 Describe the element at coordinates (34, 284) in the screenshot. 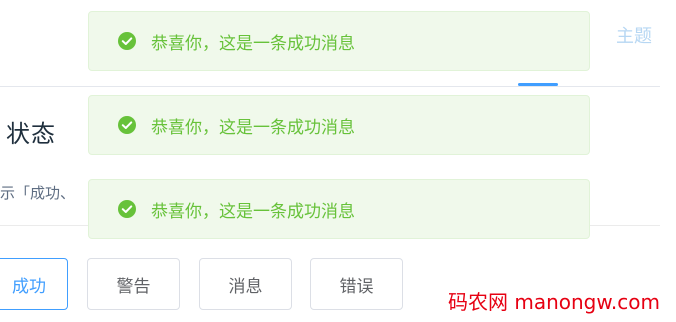

I see `show-success-button: 成功` at that location.